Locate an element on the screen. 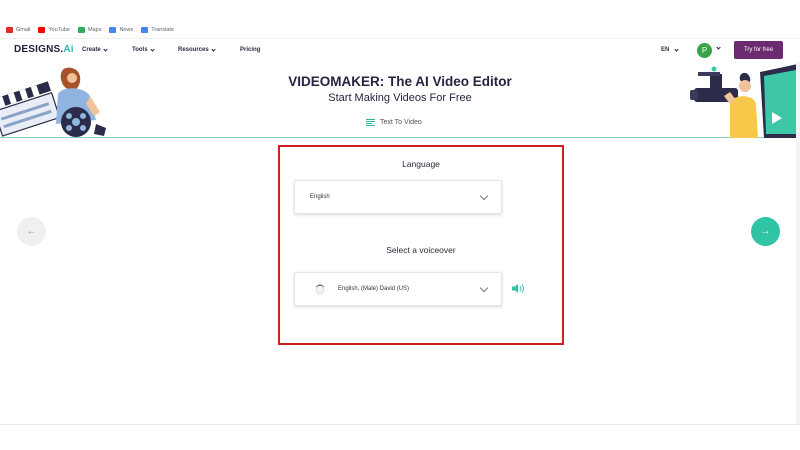 This screenshot has width=800, height=450. youtube-icon is located at coordinates (42, 30).